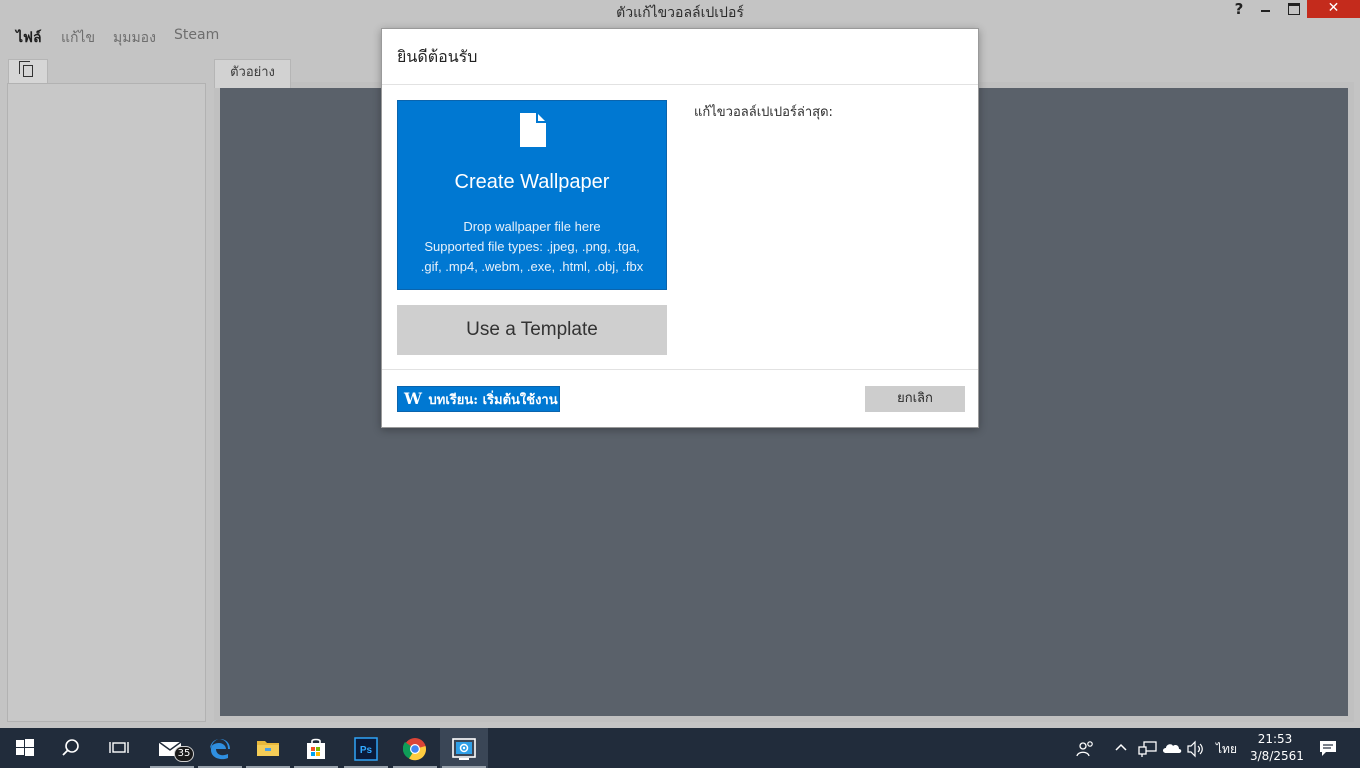 This screenshot has height=768, width=1360. I want to click on cancel-button: ยกเลิก, so click(915, 399).